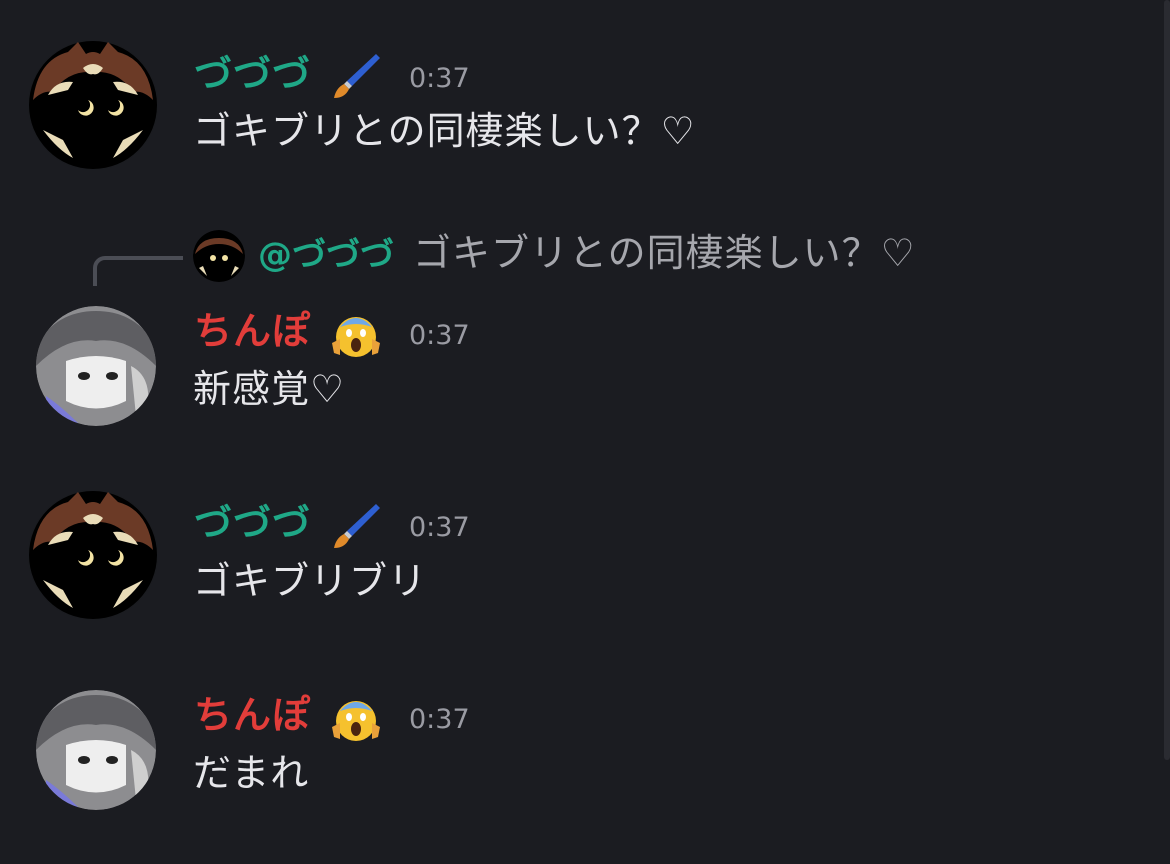 The width and height of the screenshot is (1170, 864). What do you see at coordinates (664, 253) in the screenshot?
I see `reply-preview-text: ゴキブリとの同棲楽しい？♡` at bounding box center [664, 253].